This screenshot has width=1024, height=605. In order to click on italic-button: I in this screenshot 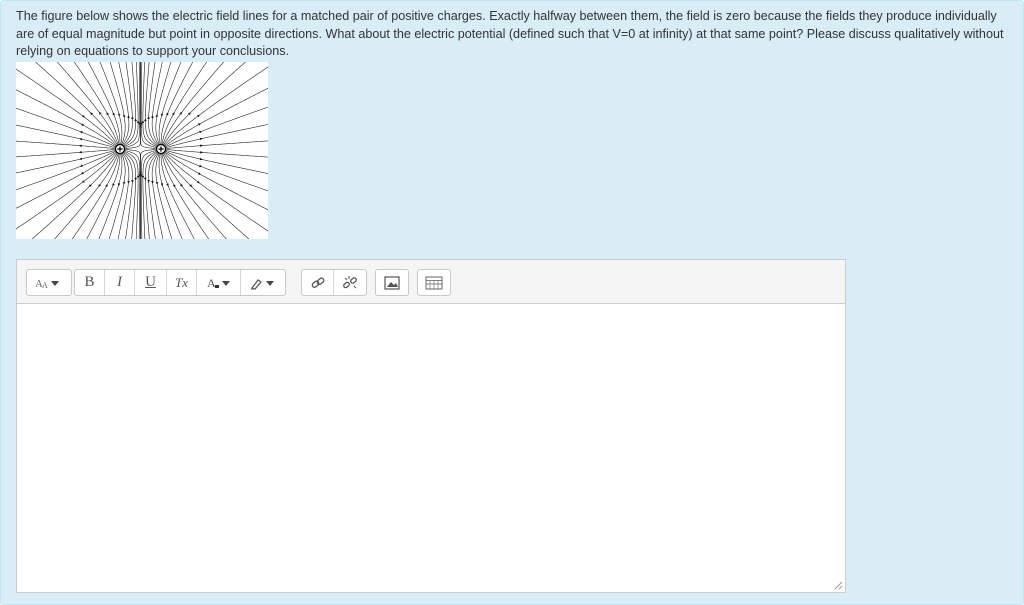, I will do `click(120, 282)`.